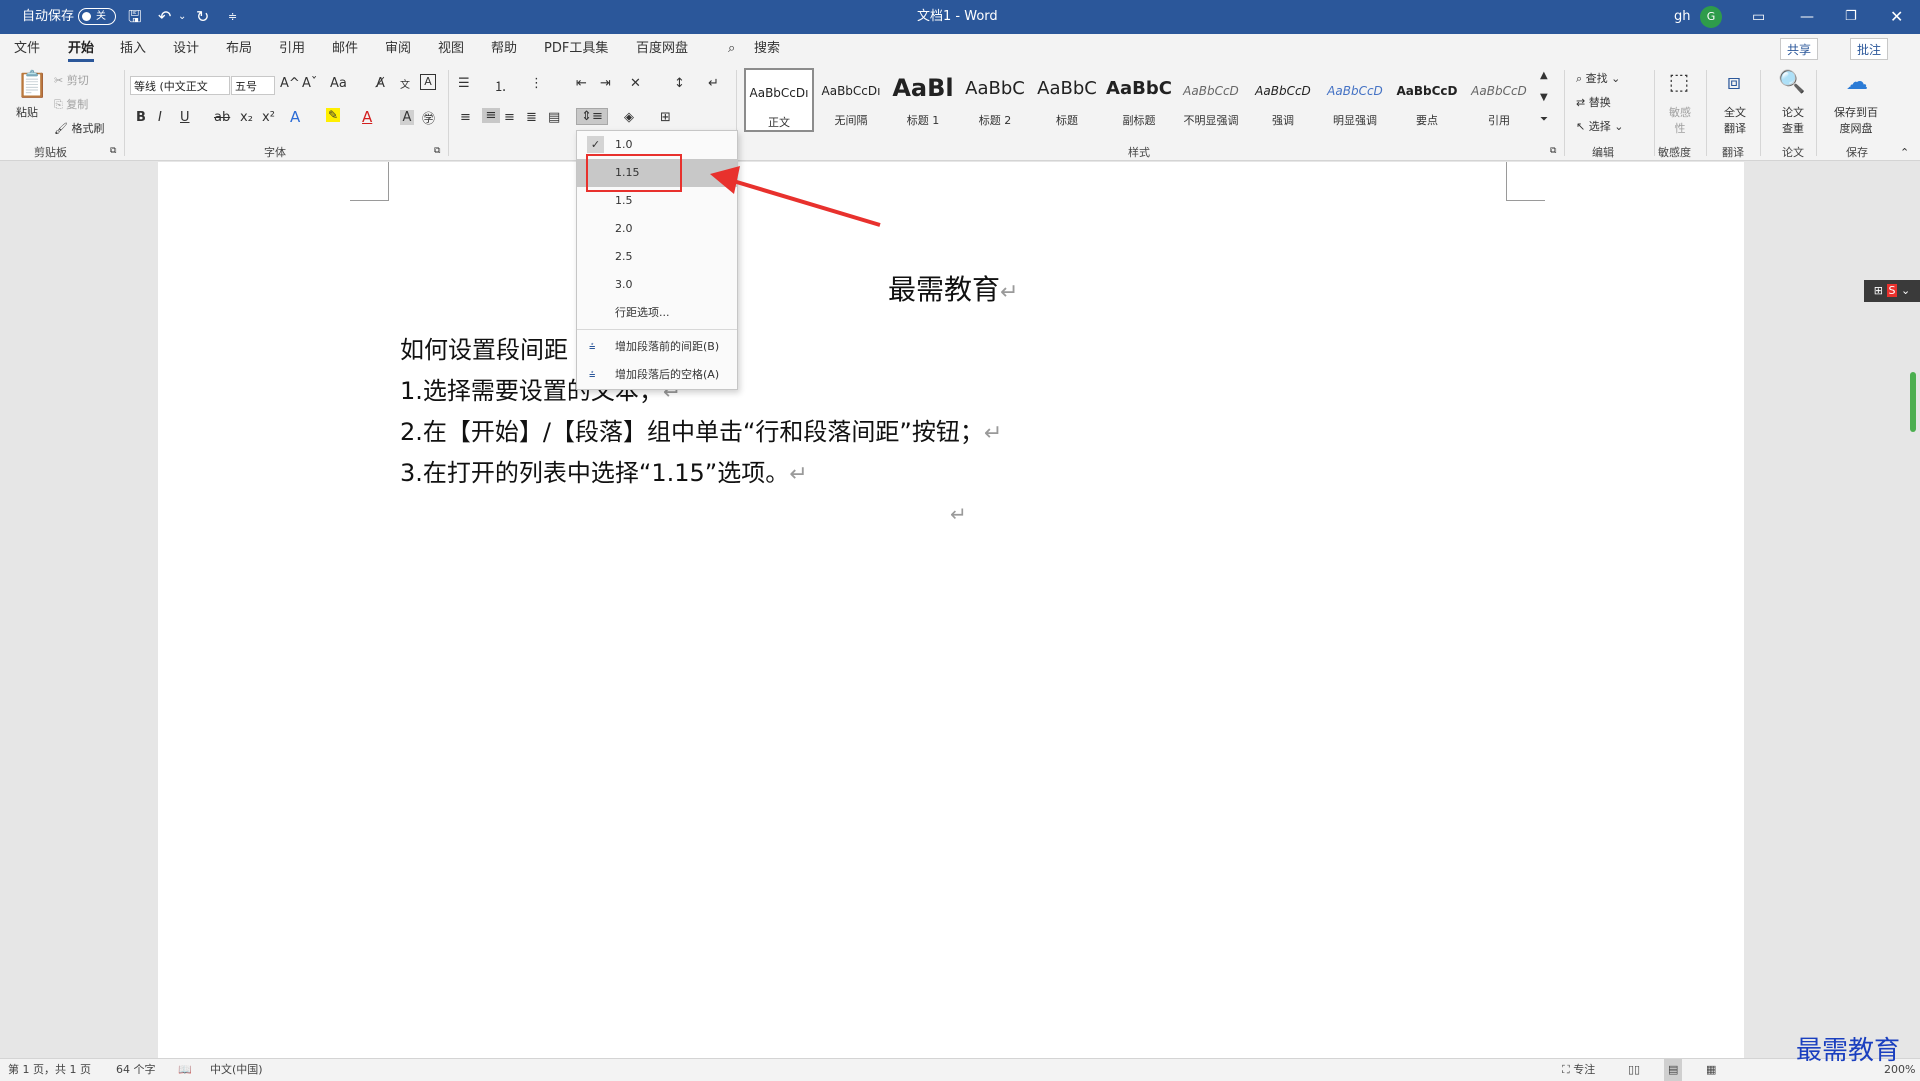 The width and height of the screenshot is (1920, 1081). What do you see at coordinates (581, 83) in the screenshot?
I see `decrease-indent-icon: ⇤` at bounding box center [581, 83].